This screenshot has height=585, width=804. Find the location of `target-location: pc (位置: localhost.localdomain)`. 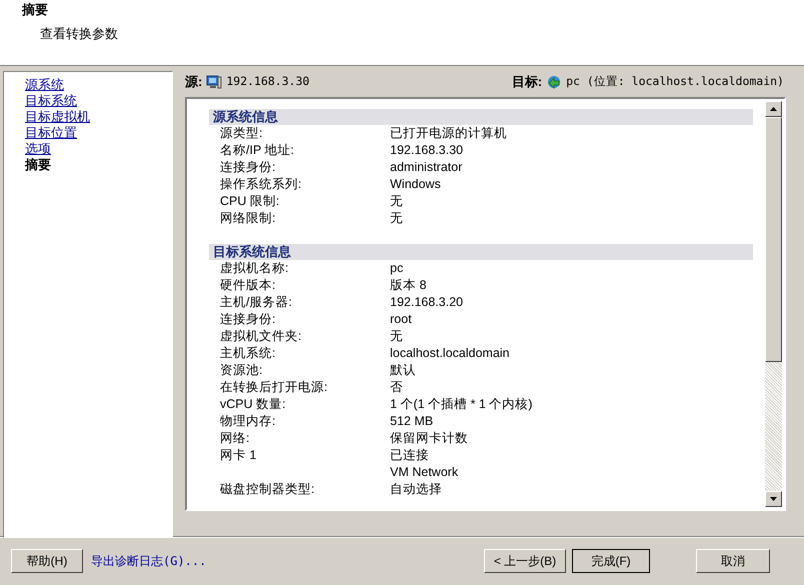

target-location: pc (位置: localhost.localdomain) is located at coordinates (675, 81).